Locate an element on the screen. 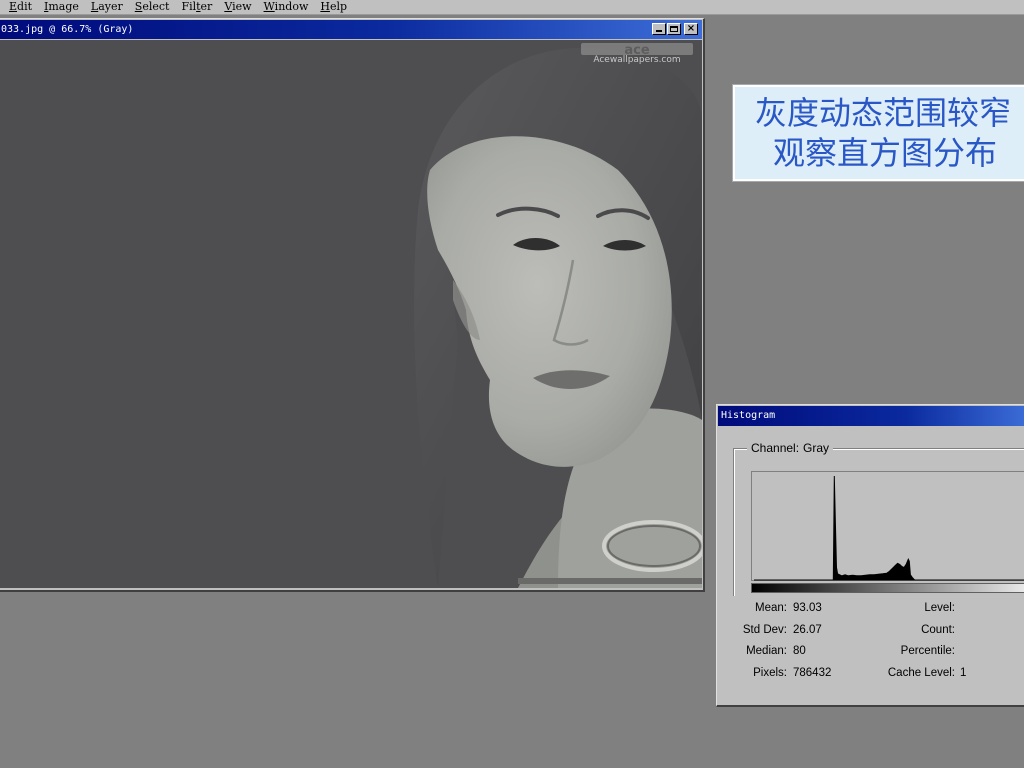 This screenshot has height=768, width=1024. menu-select: Select is located at coordinates (152, 7).